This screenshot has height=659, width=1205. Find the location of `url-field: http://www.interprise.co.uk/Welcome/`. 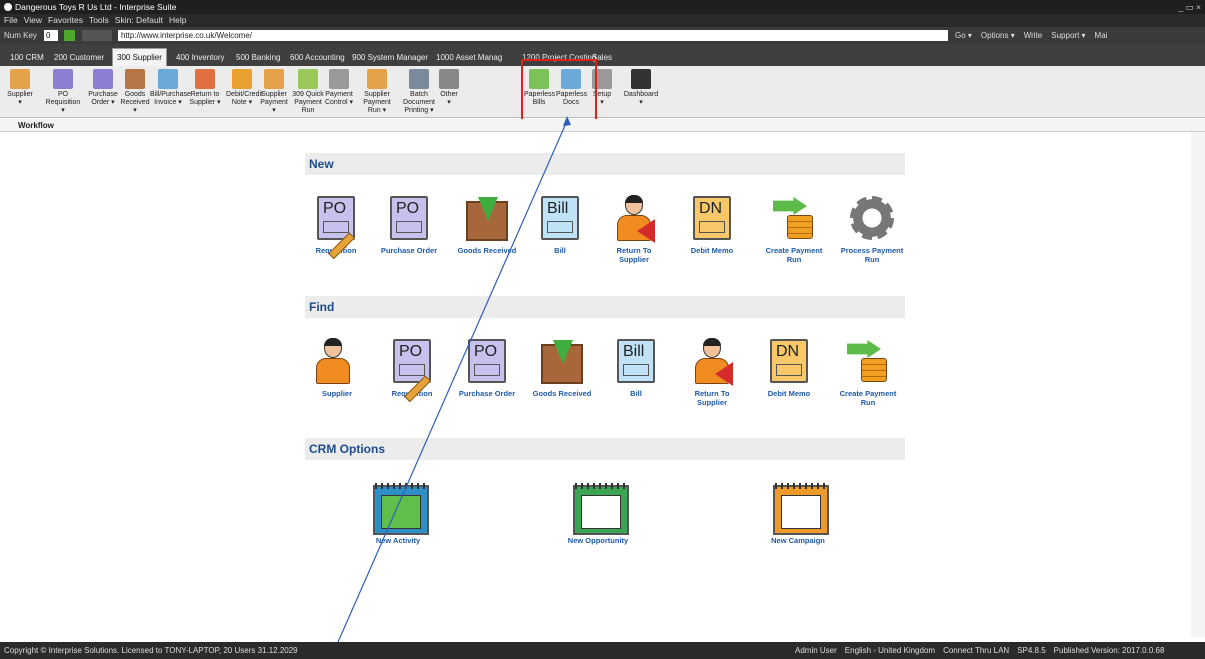

url-field: http://www.interprise.co.uk/Welcome/ is located at coordinates (533, 35).